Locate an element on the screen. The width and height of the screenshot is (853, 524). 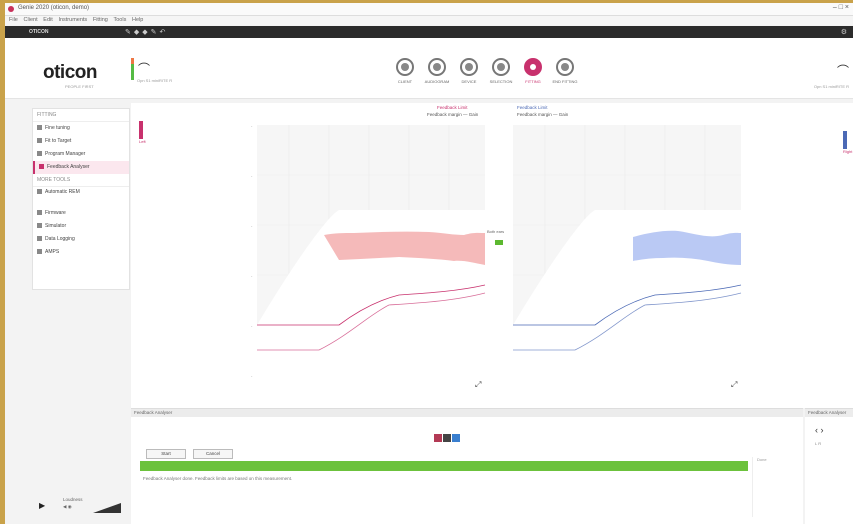
right-gauge-label: Right is located at coordinates (848, 151).